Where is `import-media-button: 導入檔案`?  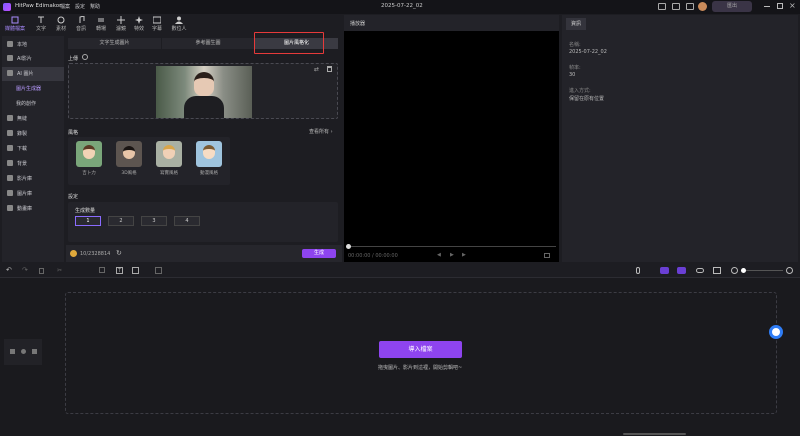 import-media-button: 導入檔案 is located at coordinates (420, 349).